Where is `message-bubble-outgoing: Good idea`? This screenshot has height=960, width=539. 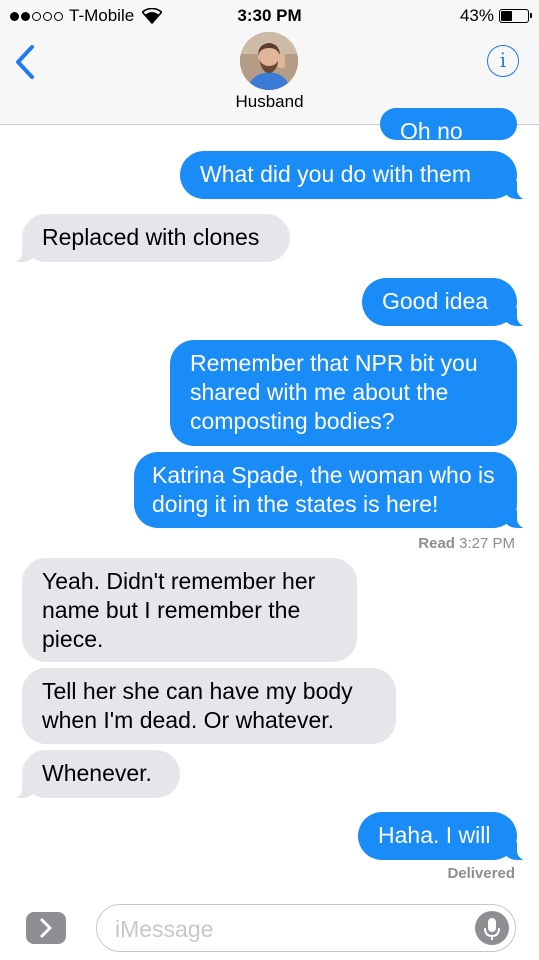
message-bubble-outgoing: Good idea is located at coordinates (447, 302).